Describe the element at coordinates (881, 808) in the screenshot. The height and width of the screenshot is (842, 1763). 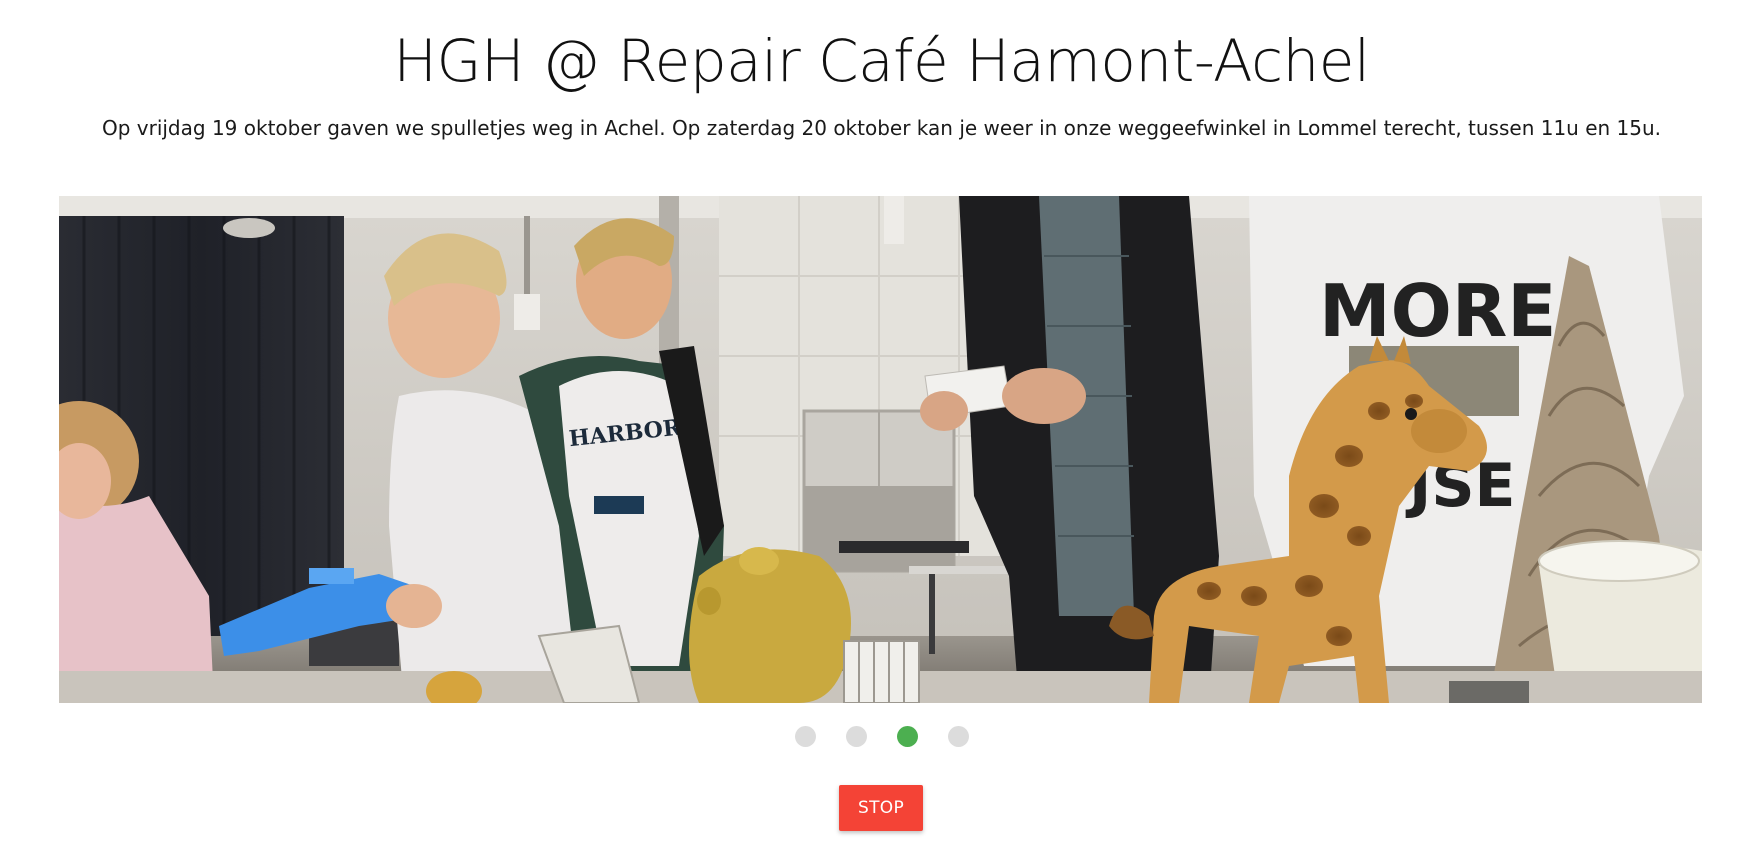
I see `stop-button: STOP` at that location.